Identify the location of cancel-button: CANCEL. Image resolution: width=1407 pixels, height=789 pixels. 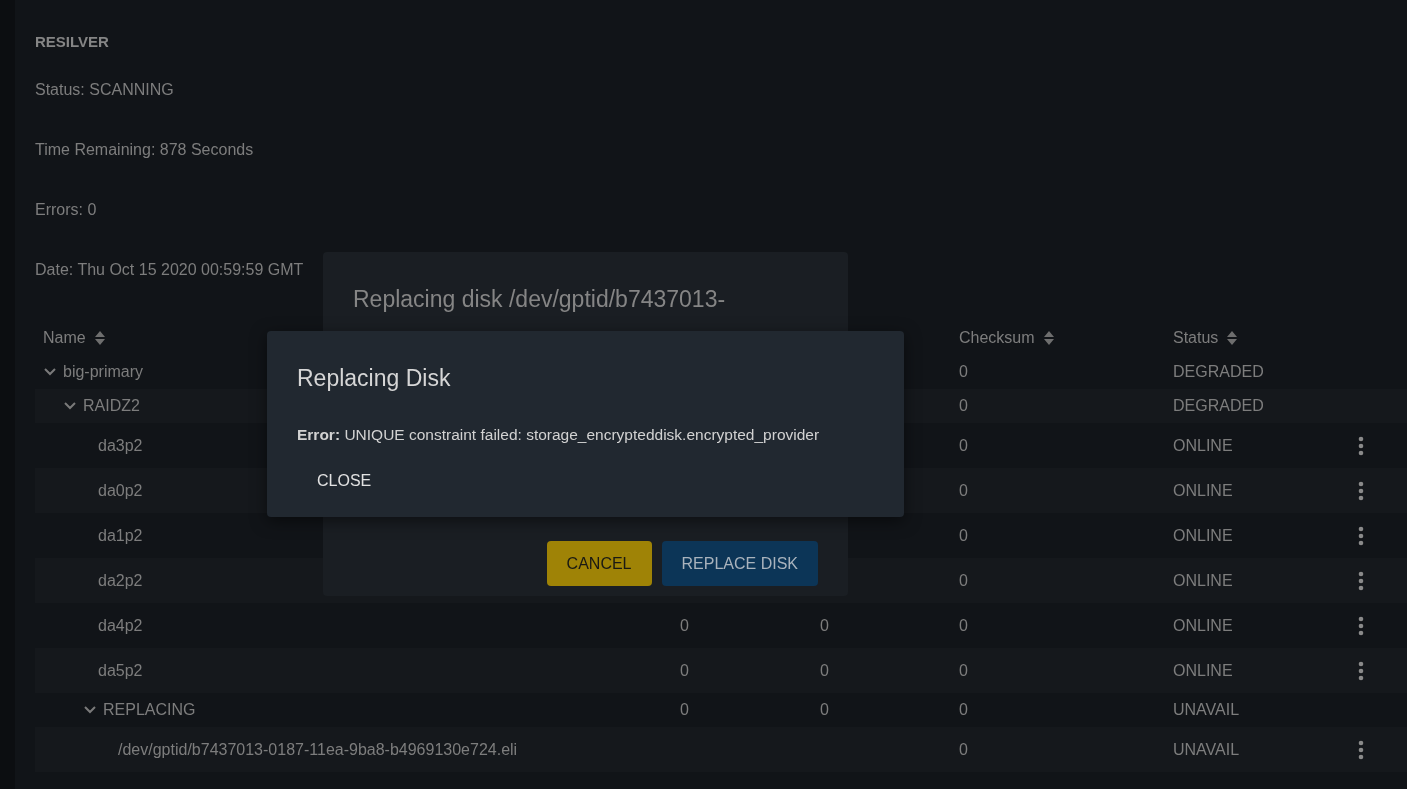
(599, 563).